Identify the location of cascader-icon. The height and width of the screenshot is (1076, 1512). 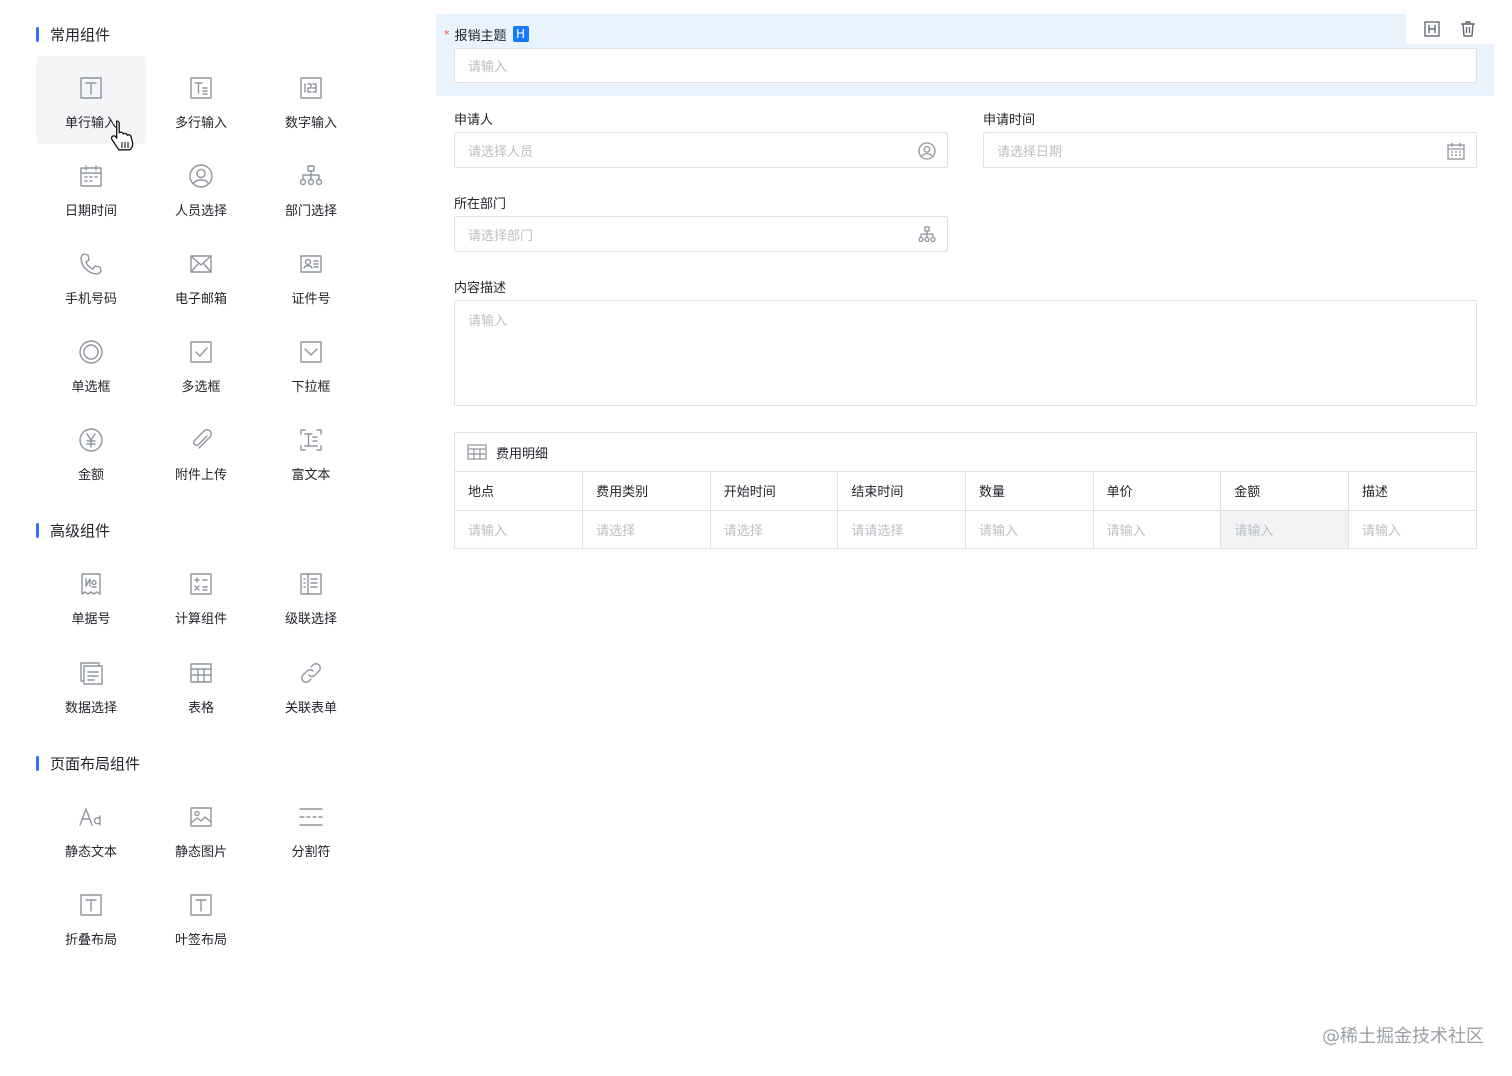
(311, 584).